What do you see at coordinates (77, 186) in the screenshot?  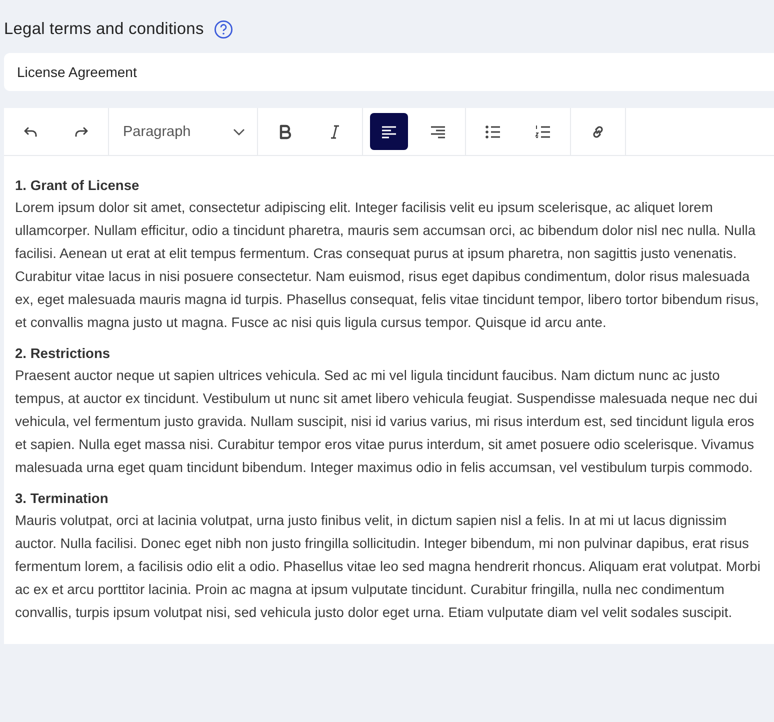 I see `section-heading: 1. Grant of License` at bounding box center [77, 186].